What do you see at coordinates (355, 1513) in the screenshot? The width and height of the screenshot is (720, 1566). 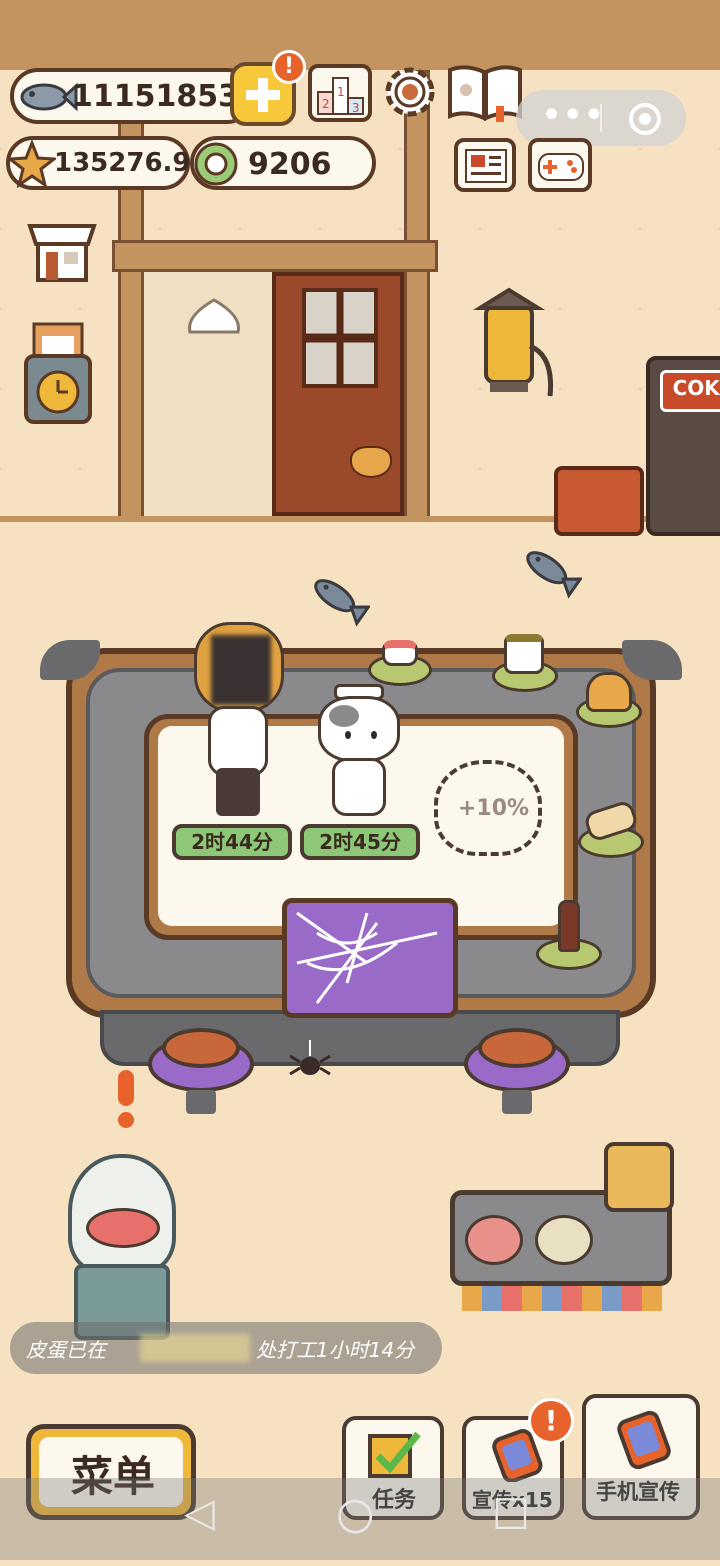 I see `nav-home-button: ○` at bounding box center [355, 1513].